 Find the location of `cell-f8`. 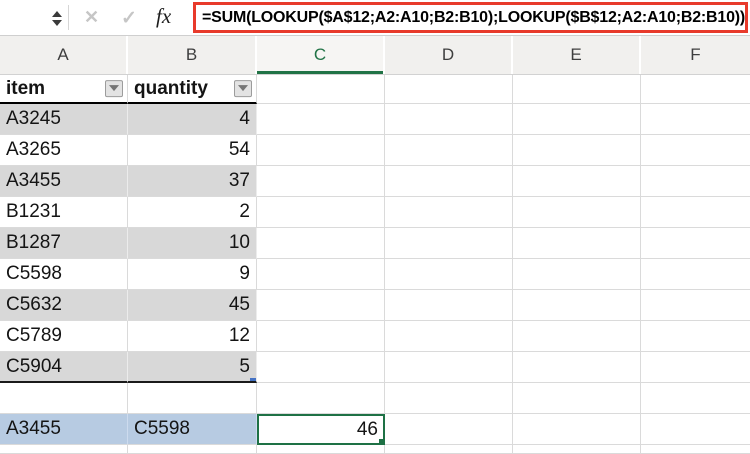

cell-f8 is located at coordinates (695, 305).